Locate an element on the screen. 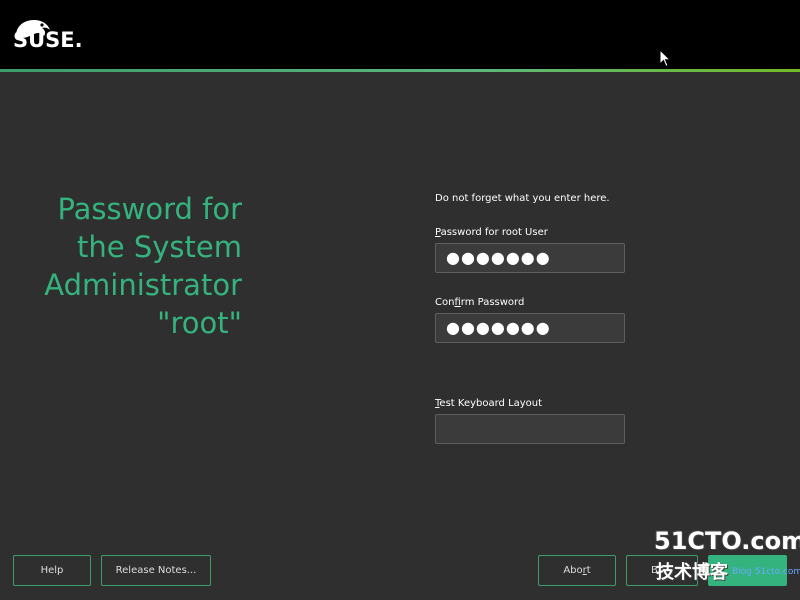  suse-logo-text: SUSE. is located at coordinates (48, 40).